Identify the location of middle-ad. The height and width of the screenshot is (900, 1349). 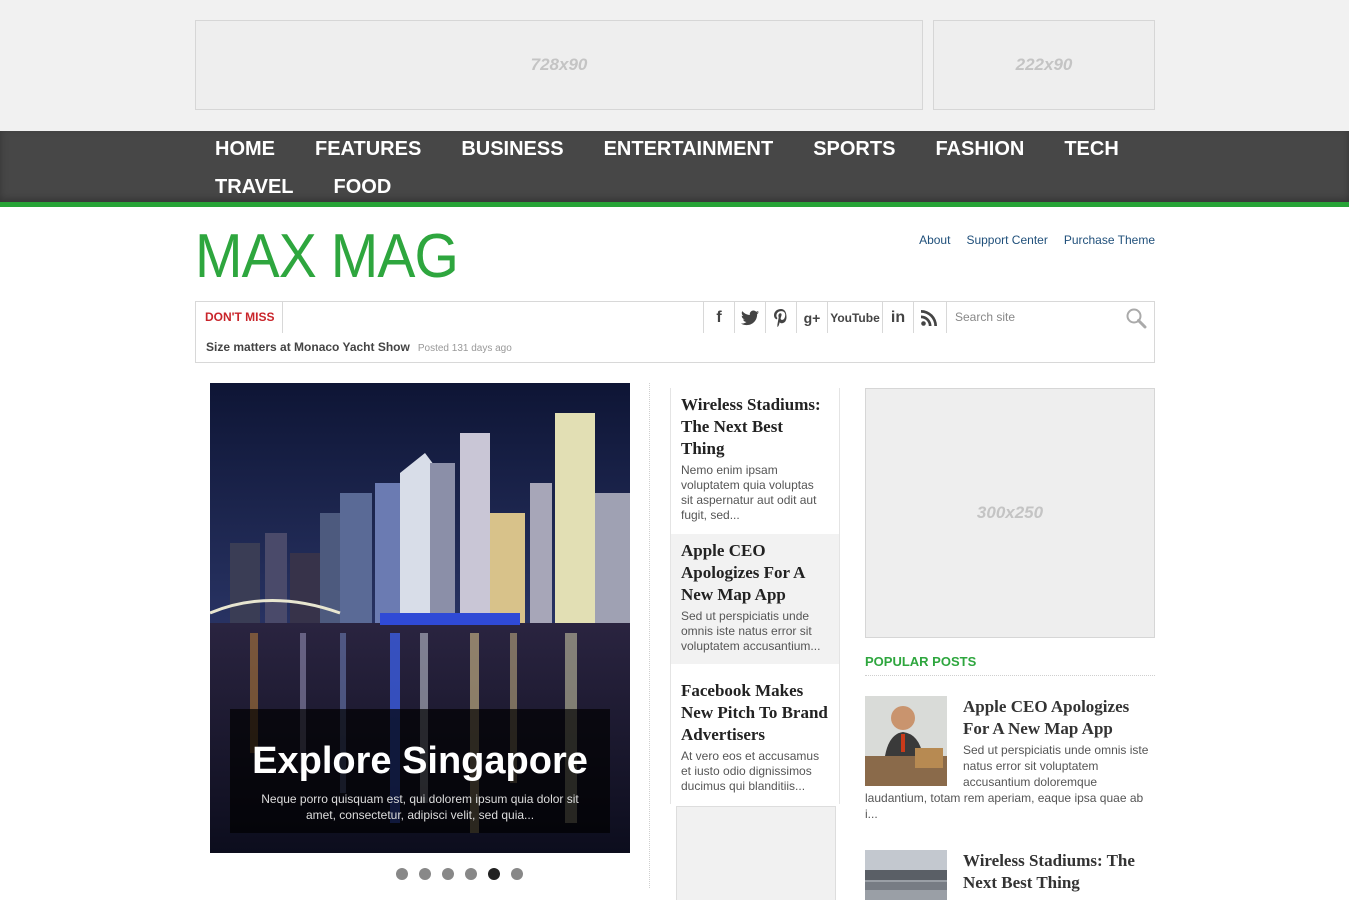
(756, 853).